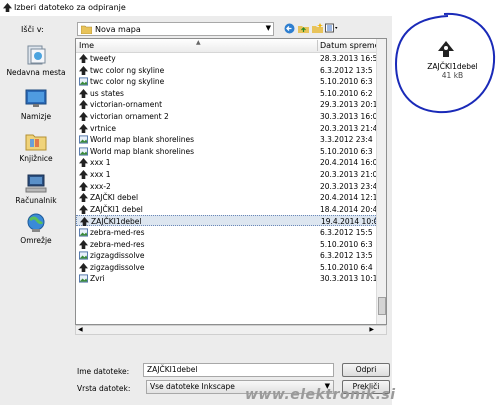 The height and width of the screenshot is (405, 500). I want to click on file-row: zebra-med-res 5.10.2010 6:3, so click(226, 244).